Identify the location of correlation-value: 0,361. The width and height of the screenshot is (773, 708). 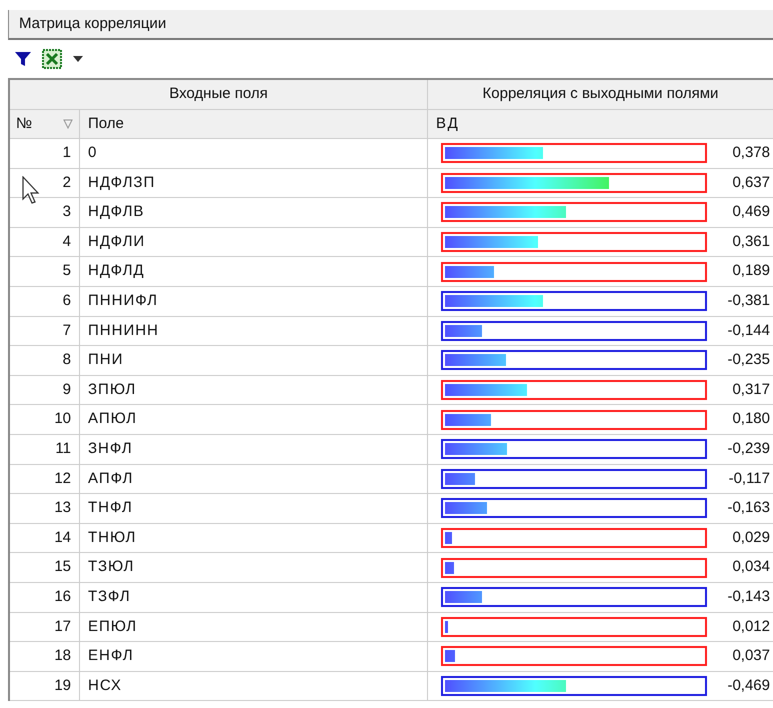
(751, 242).